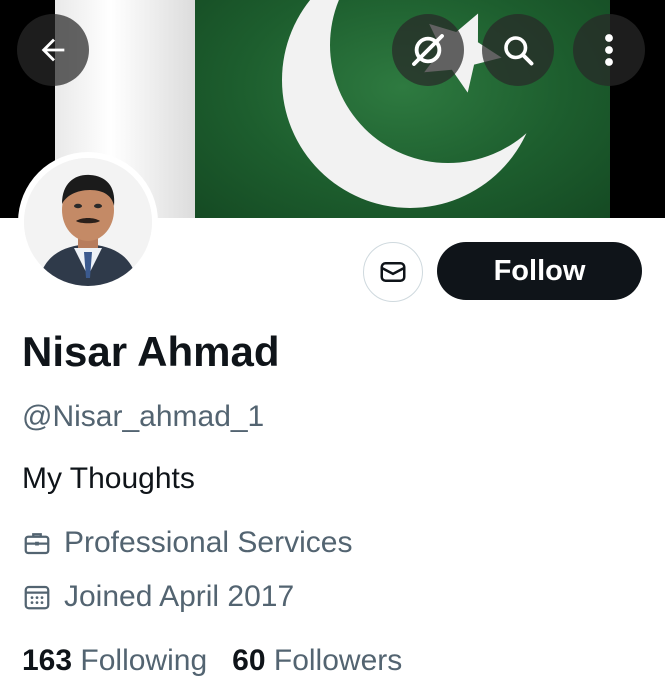 The height and width of the screenshot is (690, 665). I want to click on search-button, so click(518, 50).